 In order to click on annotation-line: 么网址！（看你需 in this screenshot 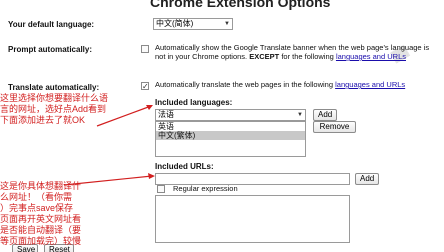, I will do `click(36, 197)`.